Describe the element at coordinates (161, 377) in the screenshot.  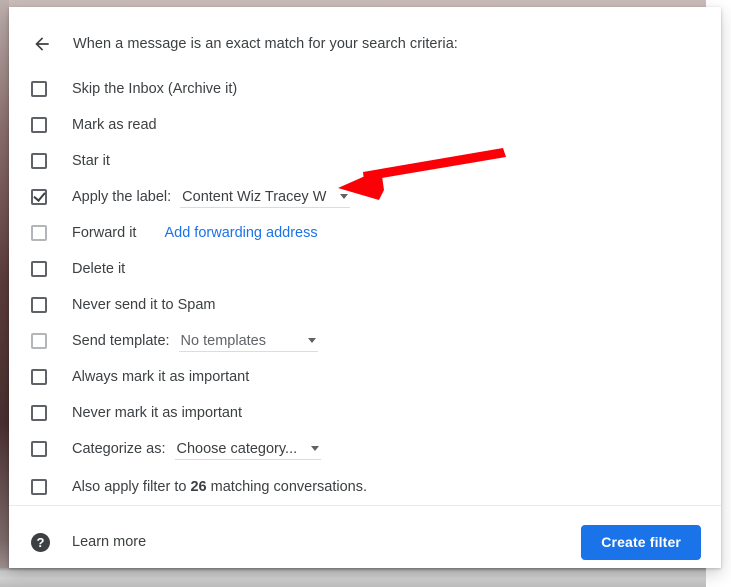
I see `option-label-always-important: Always mark it as important` at that location.